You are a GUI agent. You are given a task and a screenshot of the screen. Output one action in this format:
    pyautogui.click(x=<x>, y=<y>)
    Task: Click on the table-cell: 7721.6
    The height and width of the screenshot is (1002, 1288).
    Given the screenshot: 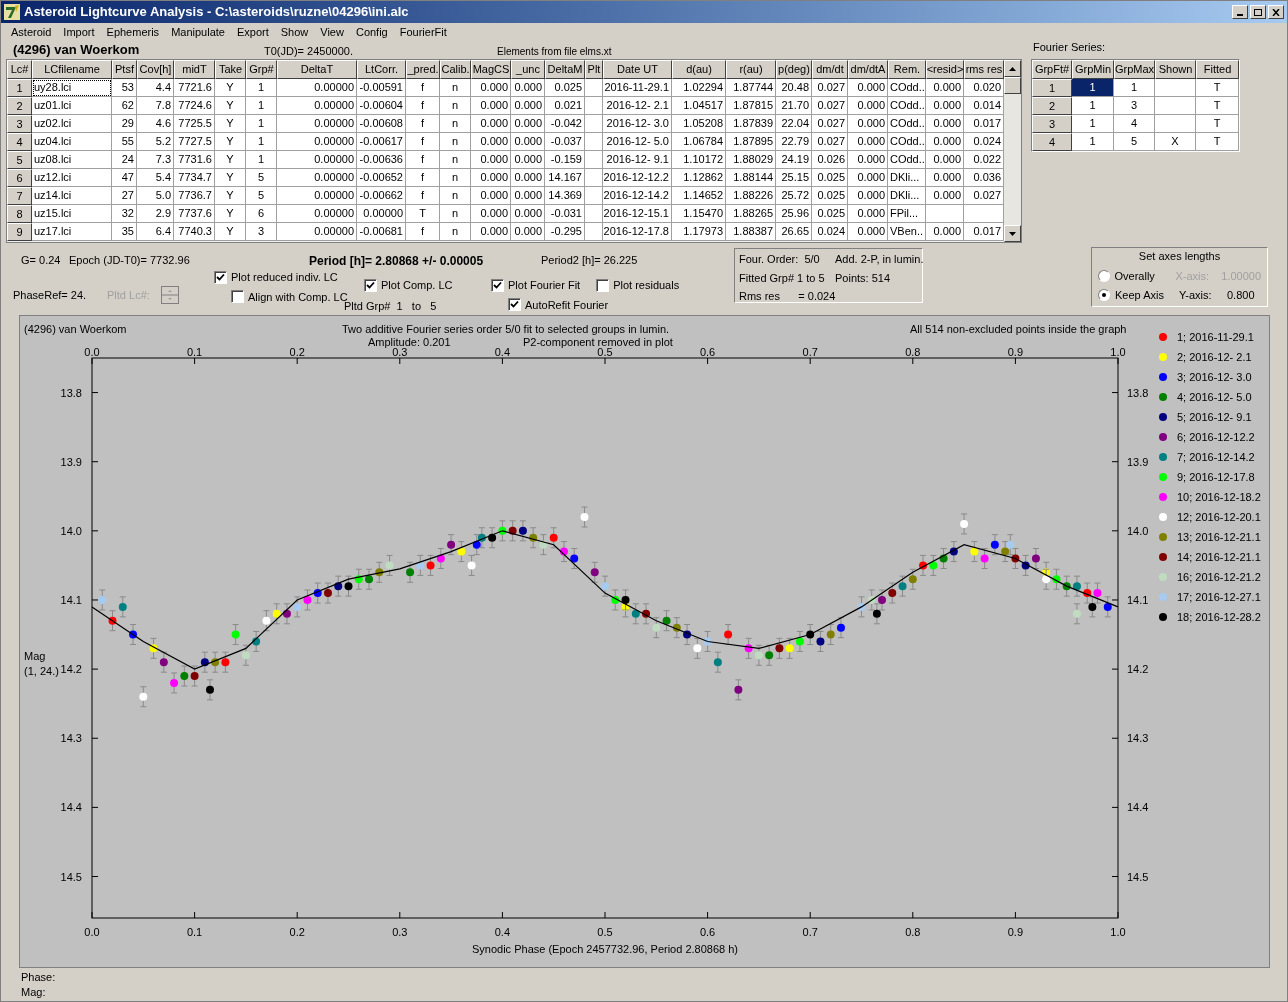 What is the action you would take?
    pyautogui.click(x=194, y=88)
    